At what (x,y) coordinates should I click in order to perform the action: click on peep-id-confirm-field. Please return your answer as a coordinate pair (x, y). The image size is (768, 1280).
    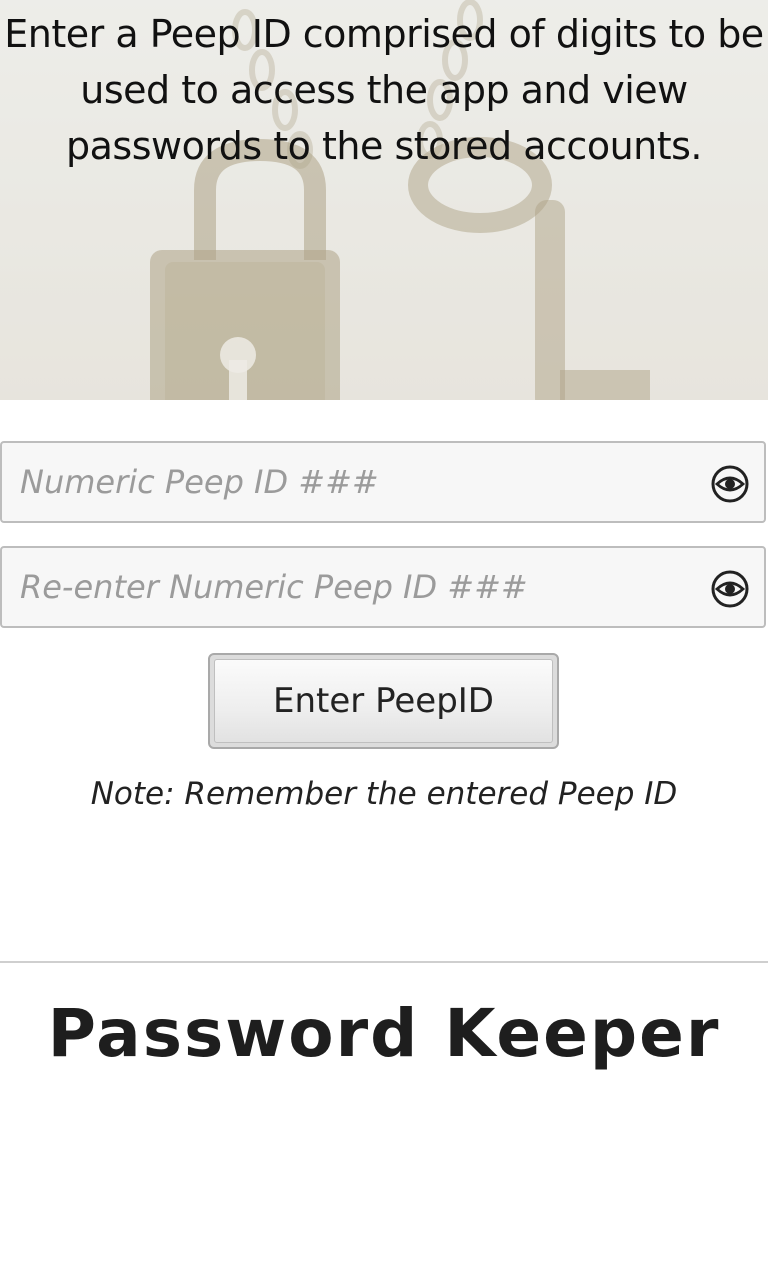
    Looking at the image, I should click on (383, 587).